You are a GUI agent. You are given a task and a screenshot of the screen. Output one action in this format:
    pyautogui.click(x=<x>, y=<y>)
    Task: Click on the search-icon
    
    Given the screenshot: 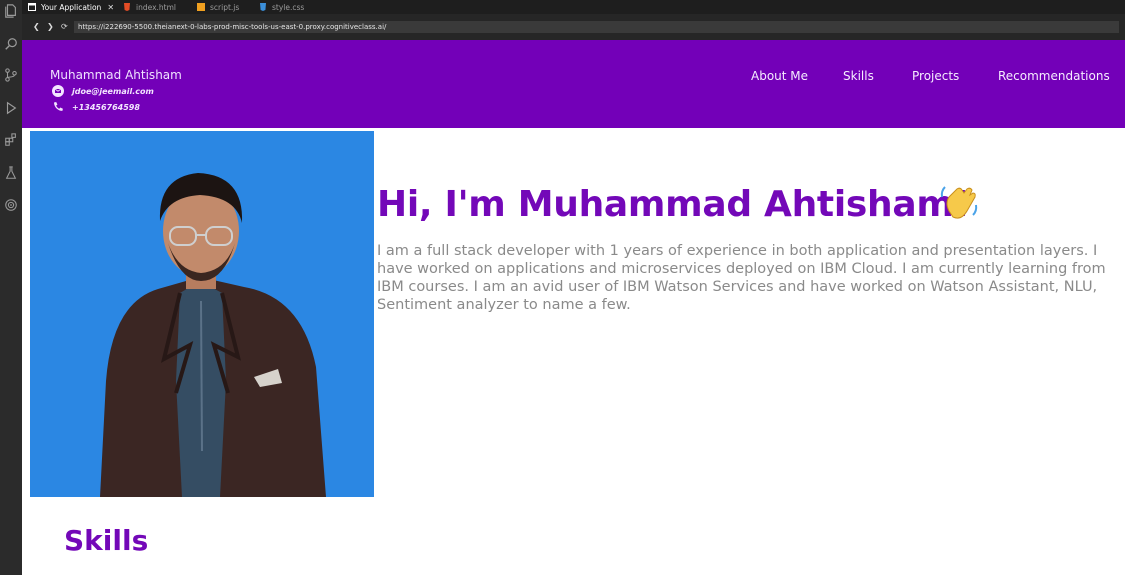 What is the action you would take?
    pyautogui.click(x=11, y=44)
    